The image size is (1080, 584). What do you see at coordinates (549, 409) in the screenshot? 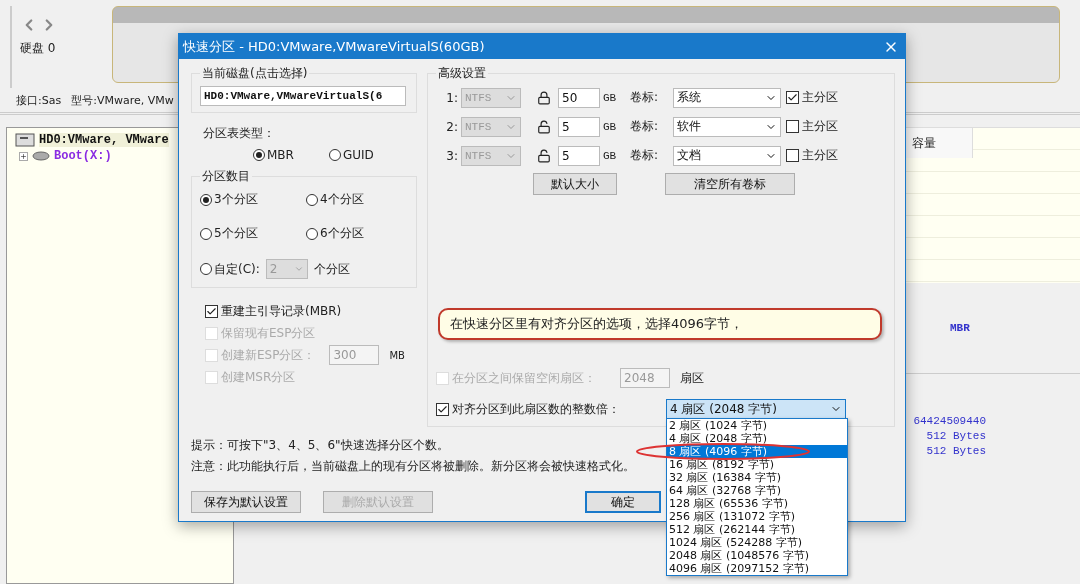
I see `checkbox: 对齐分区到此扇区数的整数倍：` at bounding box center [549, 409].